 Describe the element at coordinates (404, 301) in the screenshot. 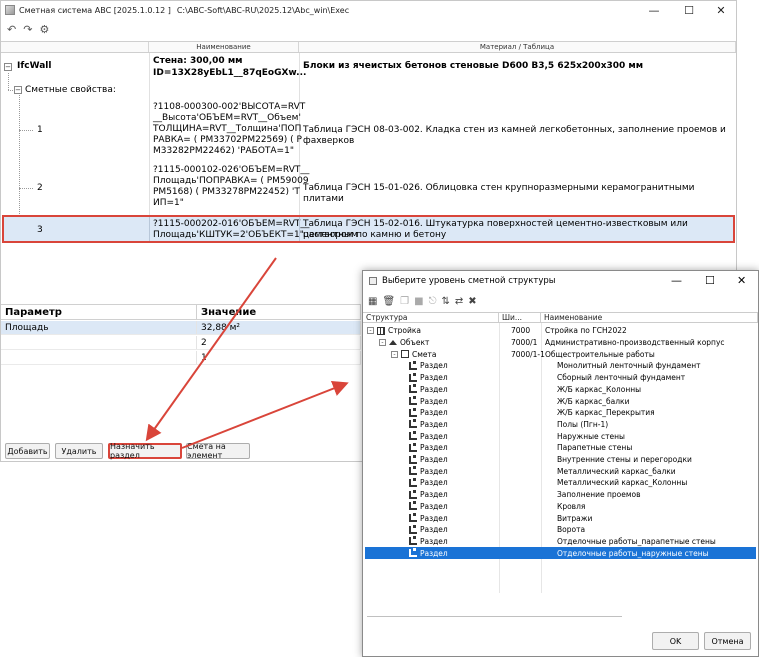

I see `copy-icon: ❐` at that location.